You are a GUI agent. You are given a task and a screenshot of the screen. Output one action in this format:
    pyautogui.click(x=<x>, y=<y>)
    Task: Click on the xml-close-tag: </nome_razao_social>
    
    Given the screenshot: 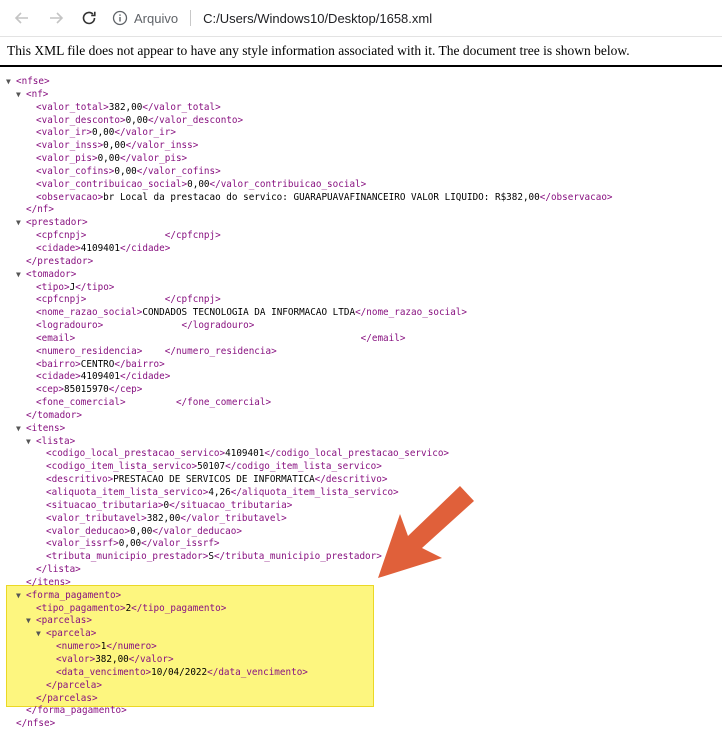 What is the action you would take?
    pyautogui.click(x=411, y=313)
    